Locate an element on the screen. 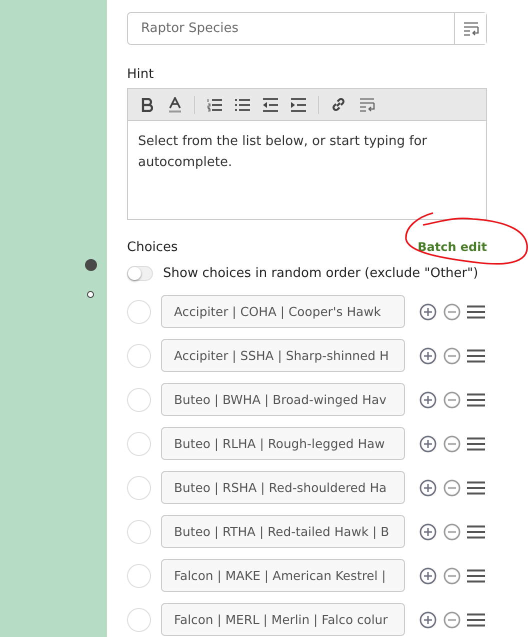 The image size is (531, 637). choice-field: Buteo | BWHA | Broad-winged Hav is located at coordinates (283, 399).